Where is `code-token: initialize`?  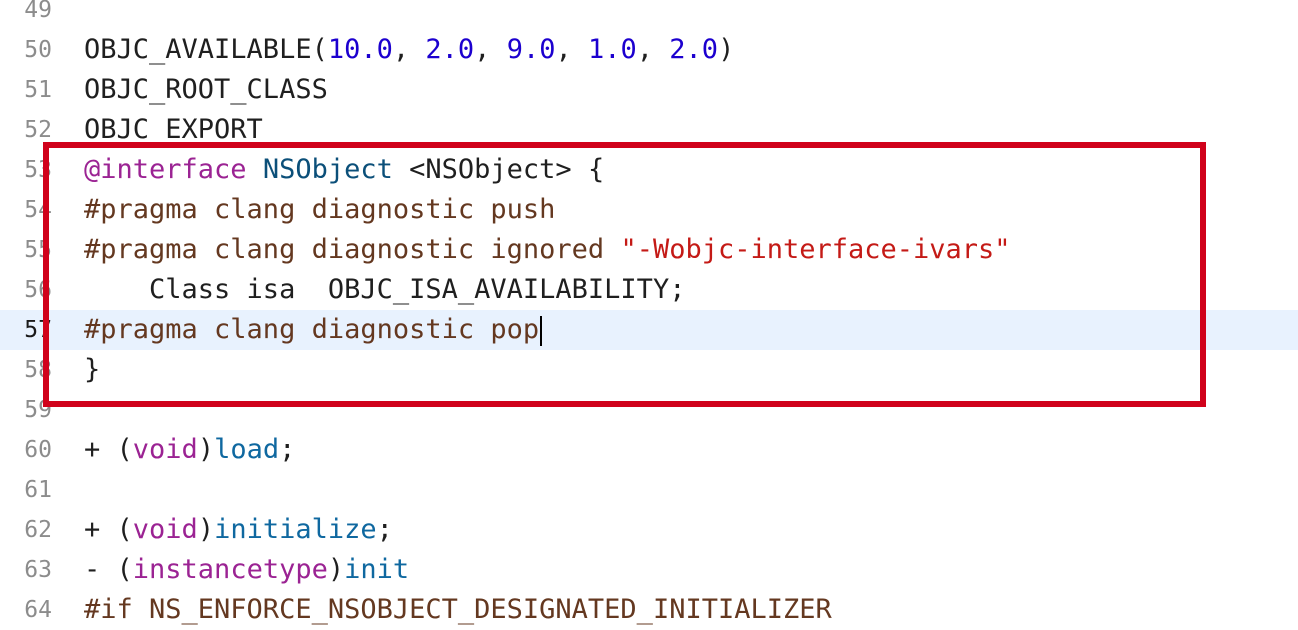
code-token: initialize is located at coordinates (295, 529).